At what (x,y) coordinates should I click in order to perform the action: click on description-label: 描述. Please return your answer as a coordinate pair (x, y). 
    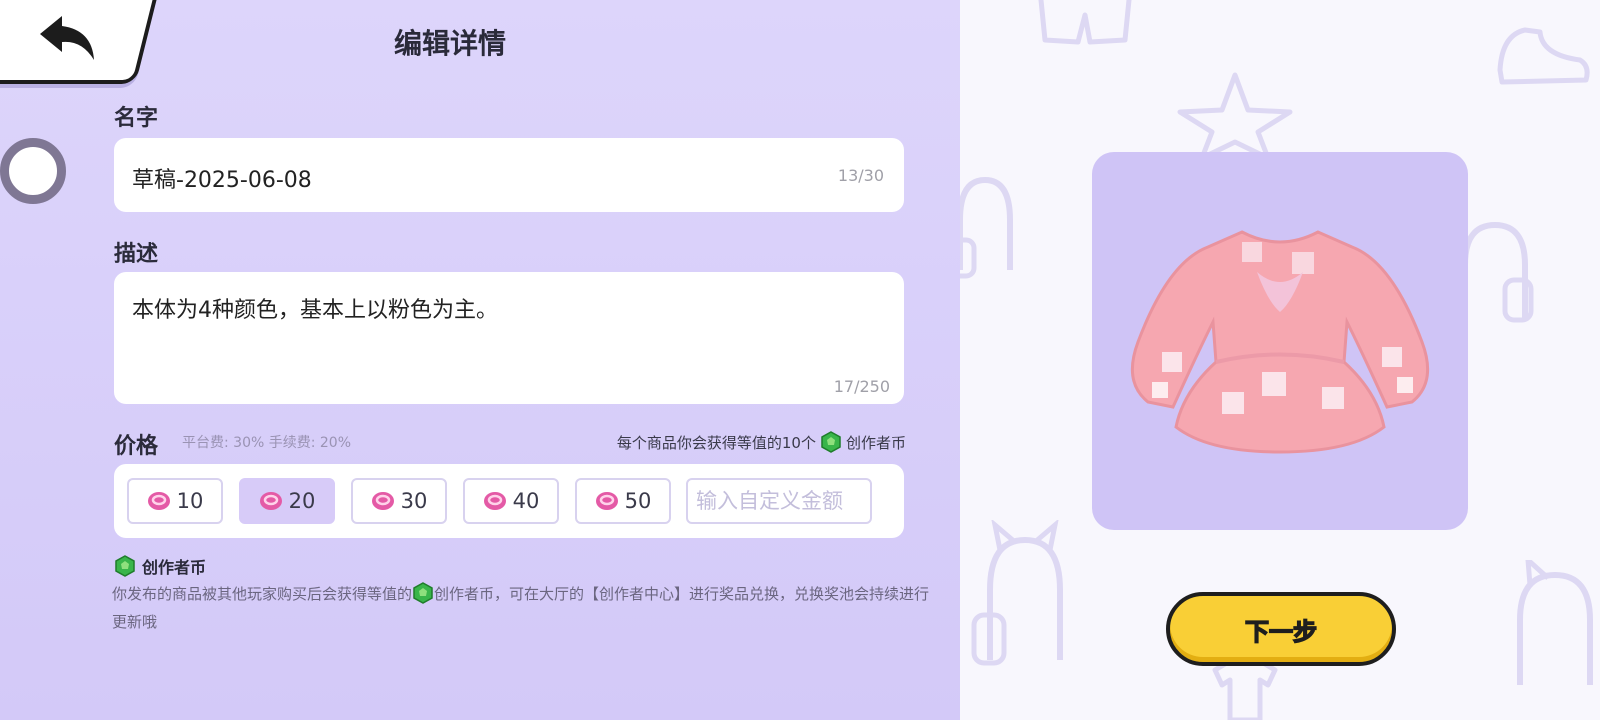
    Looking at the image, I should click on (136, 254).